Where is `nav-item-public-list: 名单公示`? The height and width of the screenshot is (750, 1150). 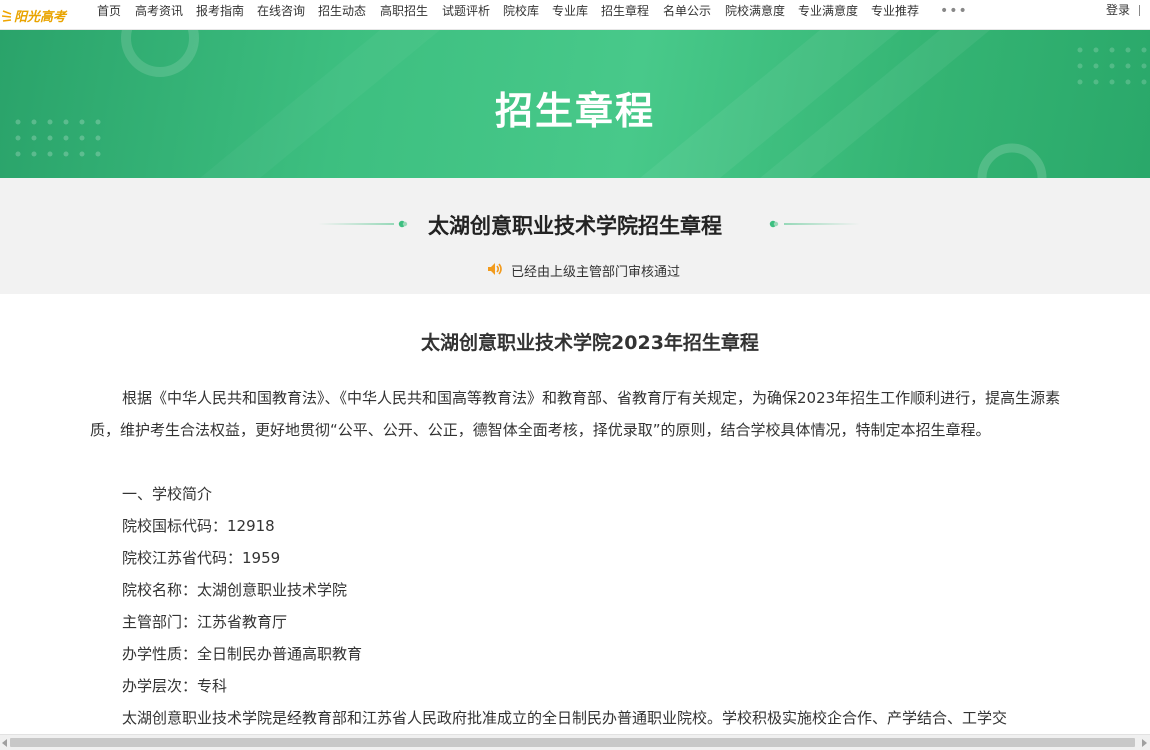 nav-item-public-list: 名单公示 is located at coordinates (687, 11).